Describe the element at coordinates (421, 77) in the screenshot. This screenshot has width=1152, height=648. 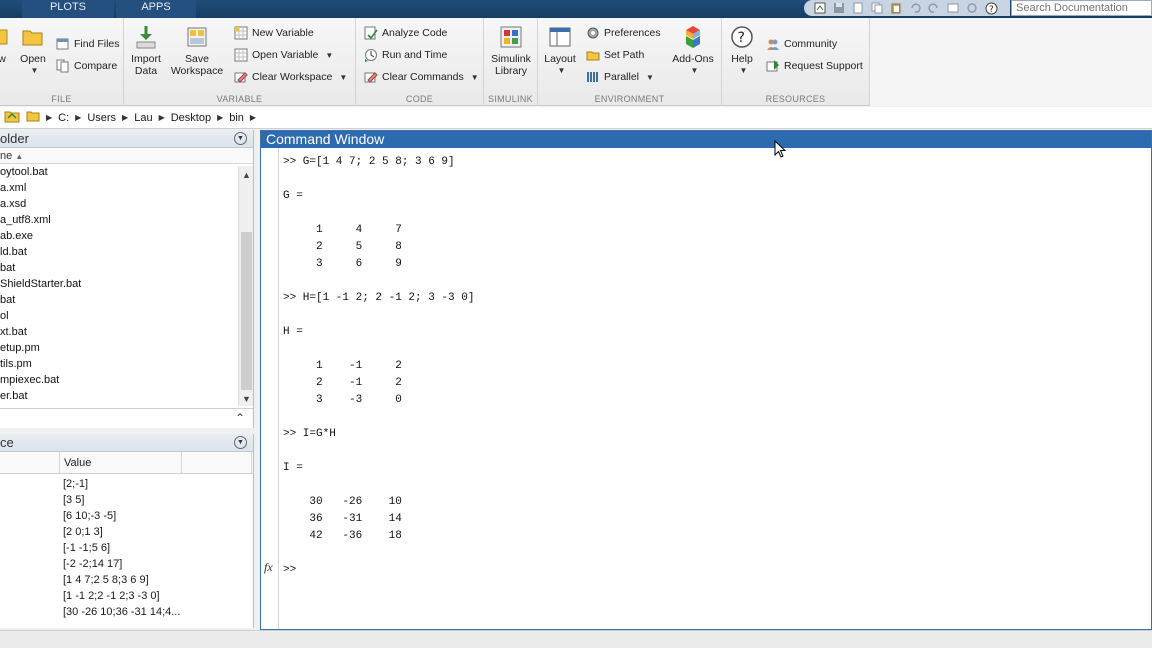
I see `clear-commands-button: Clear Commands ▼` at that location.